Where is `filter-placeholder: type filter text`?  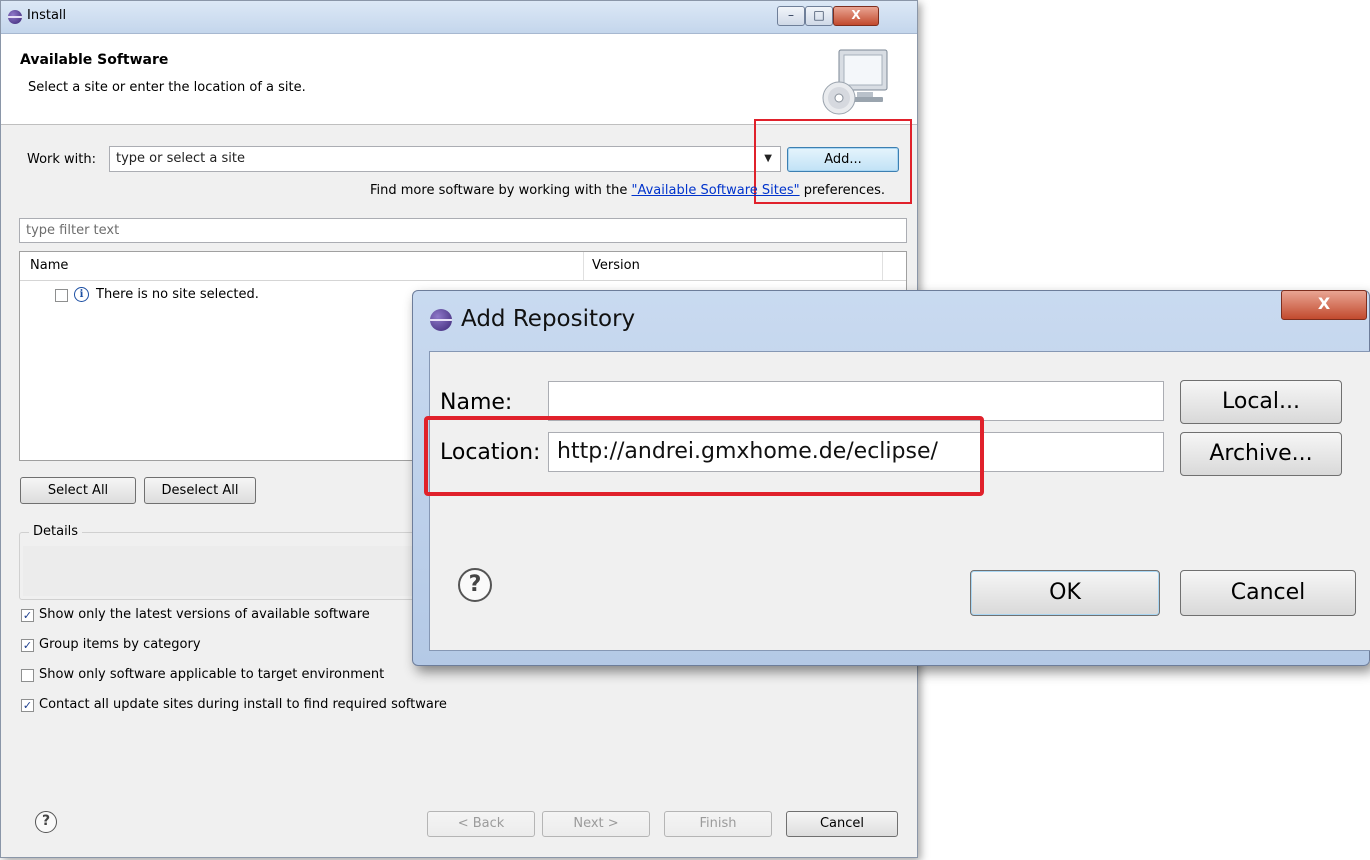
filter-placeholder: type filter text is located at coordinates (73, 230).